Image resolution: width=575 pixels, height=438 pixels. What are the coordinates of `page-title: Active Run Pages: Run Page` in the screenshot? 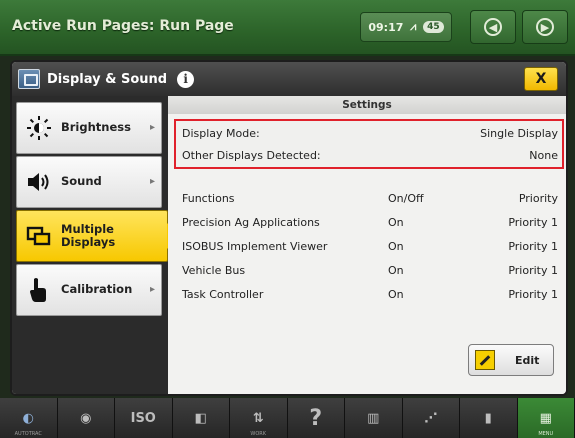 It's located at (123, 26).